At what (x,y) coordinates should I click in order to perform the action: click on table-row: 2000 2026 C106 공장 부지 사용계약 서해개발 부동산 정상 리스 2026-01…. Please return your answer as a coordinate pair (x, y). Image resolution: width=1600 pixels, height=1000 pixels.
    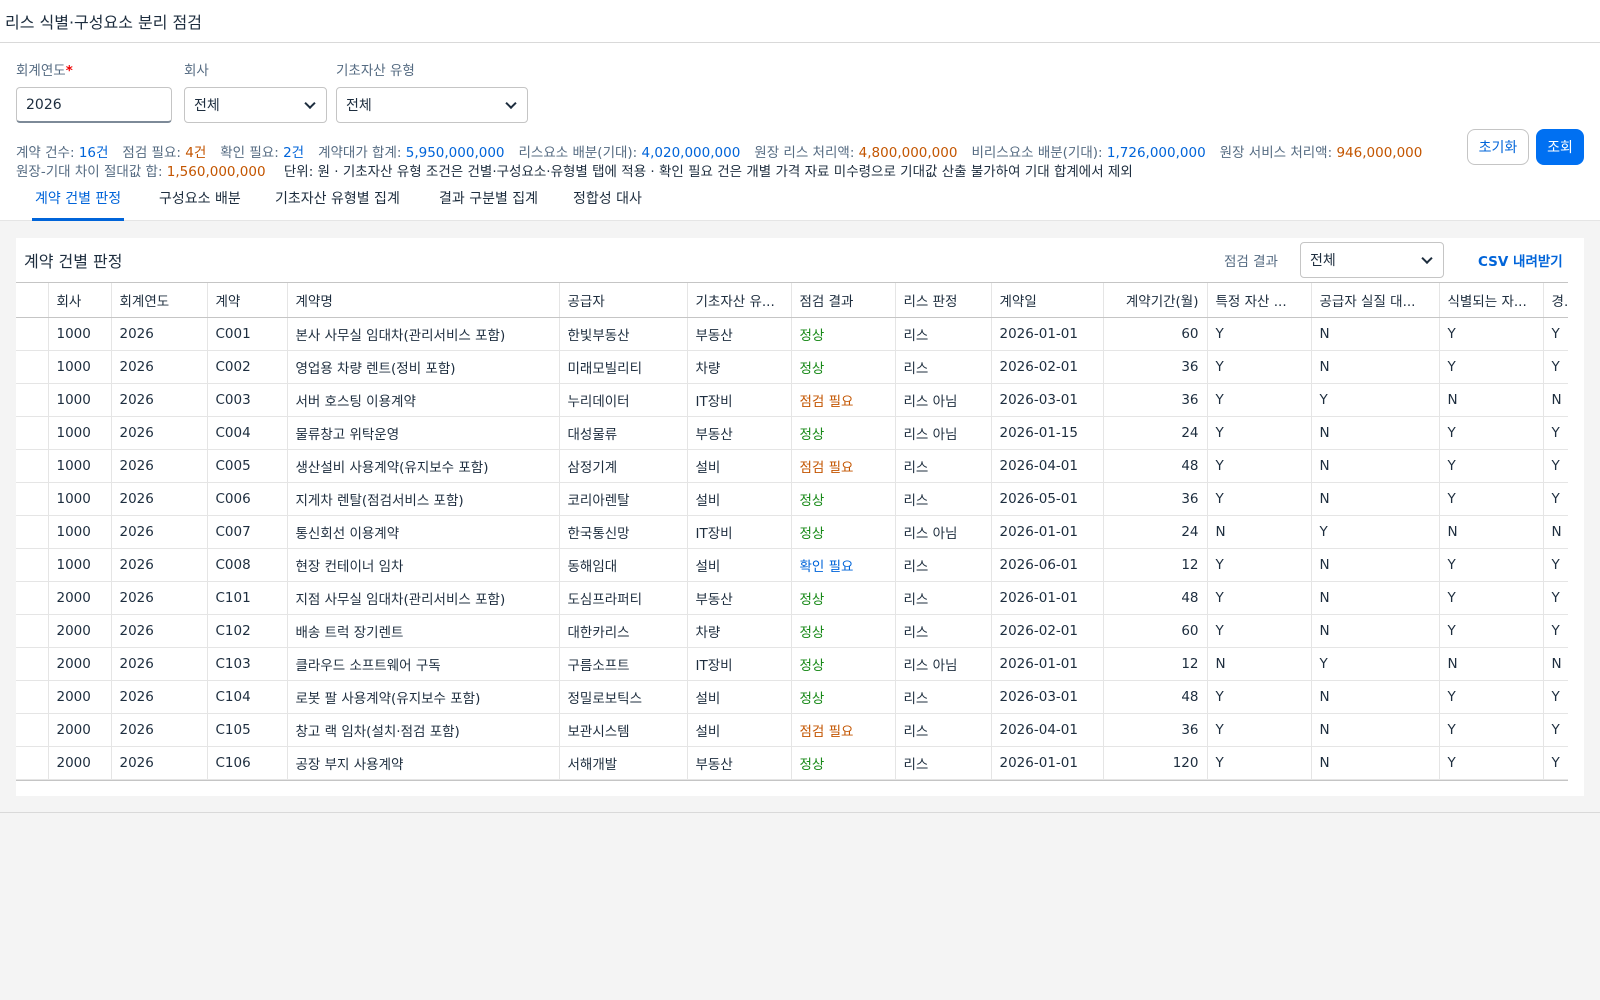
    Looking at the image, I should click on (792, 763).